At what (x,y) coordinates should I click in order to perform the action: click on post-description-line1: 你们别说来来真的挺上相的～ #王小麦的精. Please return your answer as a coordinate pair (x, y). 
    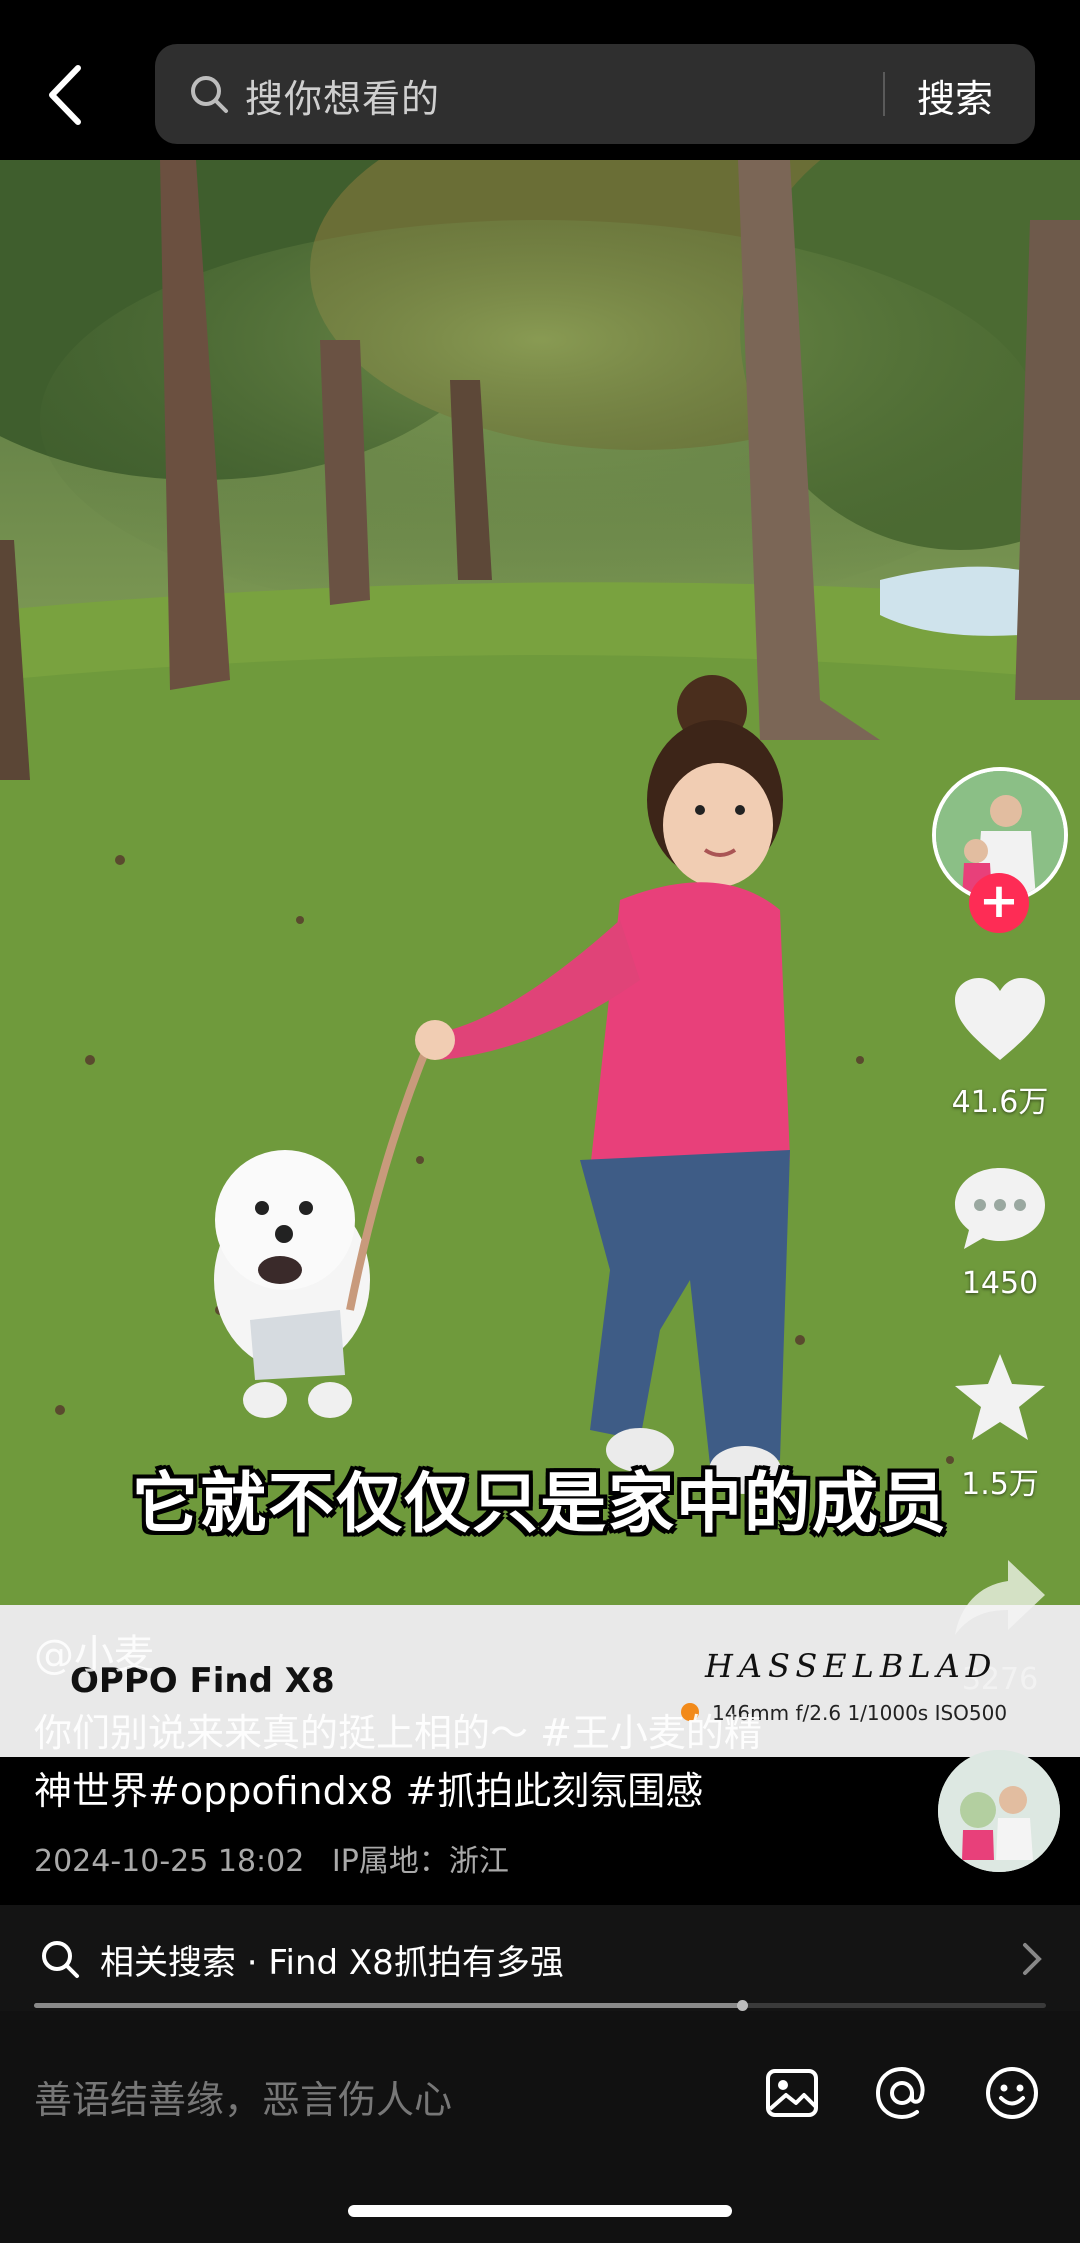
    Looking at the image, I should click on (398, 1729).